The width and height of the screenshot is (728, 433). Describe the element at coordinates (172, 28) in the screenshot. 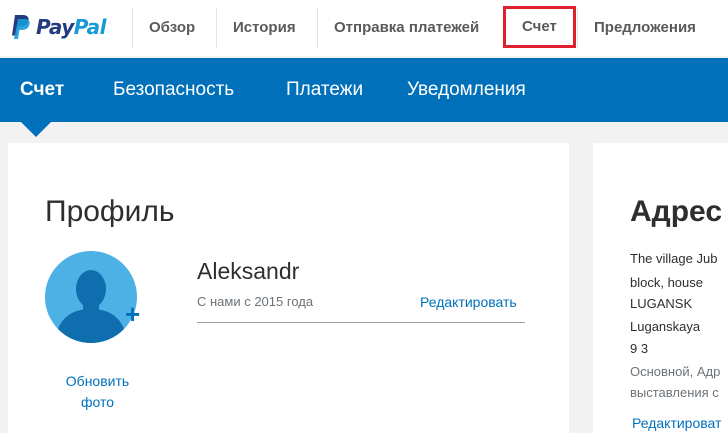

I see `topnav-item-overview: Обзор` at that location.